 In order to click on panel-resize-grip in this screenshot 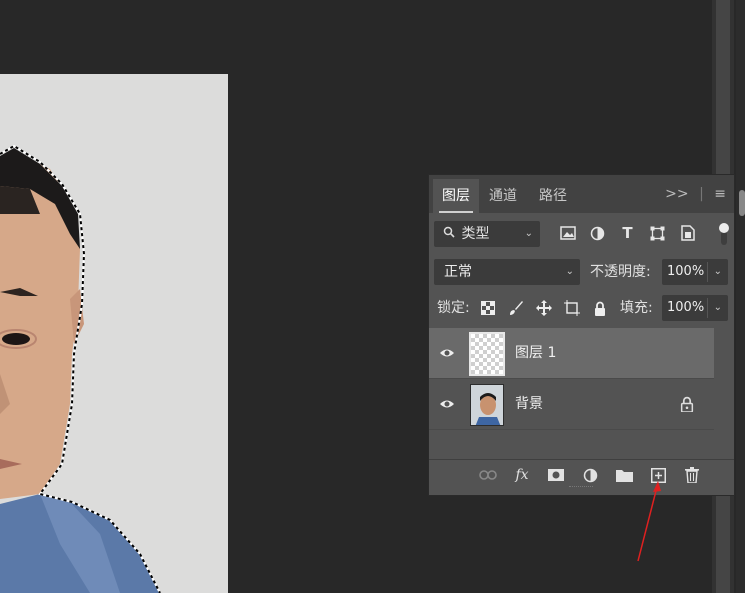, I will do `click(581, 487)`.